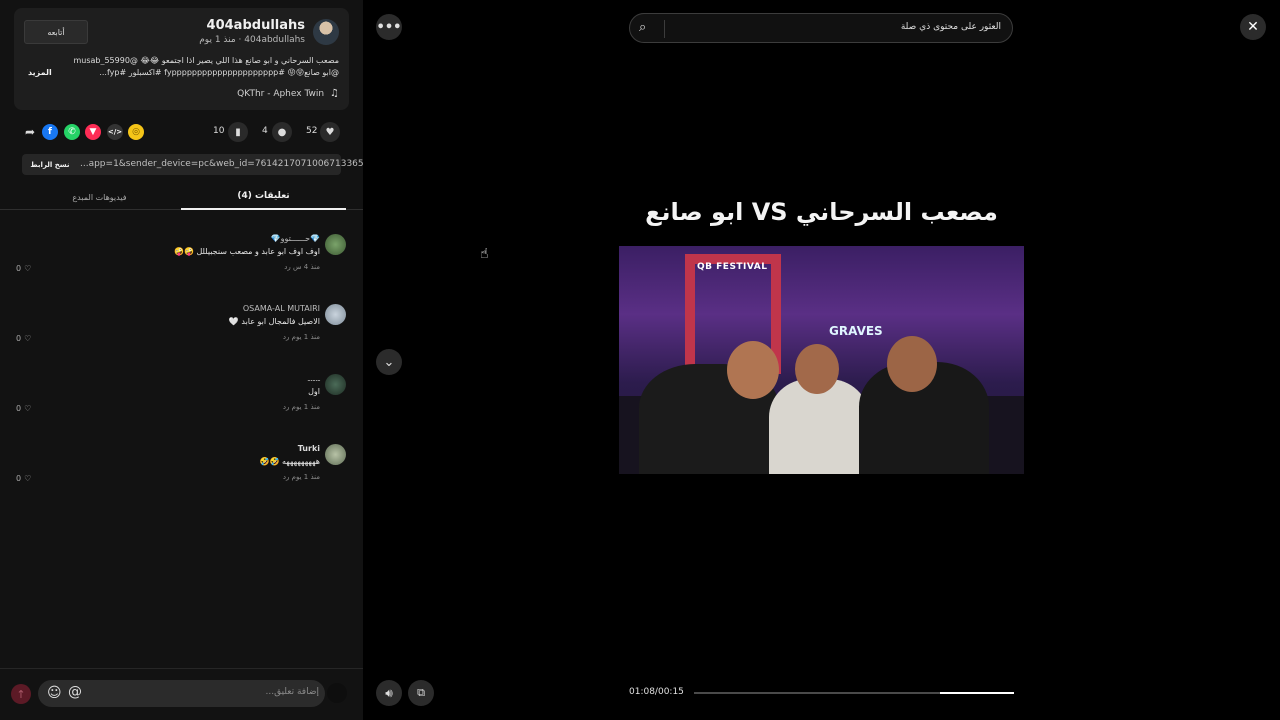  Describe the element at coordinates (181, 405) in the screenshot. I see `comment-item: ـ.ـ.ـ اول منذ 1 يوم رد 0 ♡` at that location.